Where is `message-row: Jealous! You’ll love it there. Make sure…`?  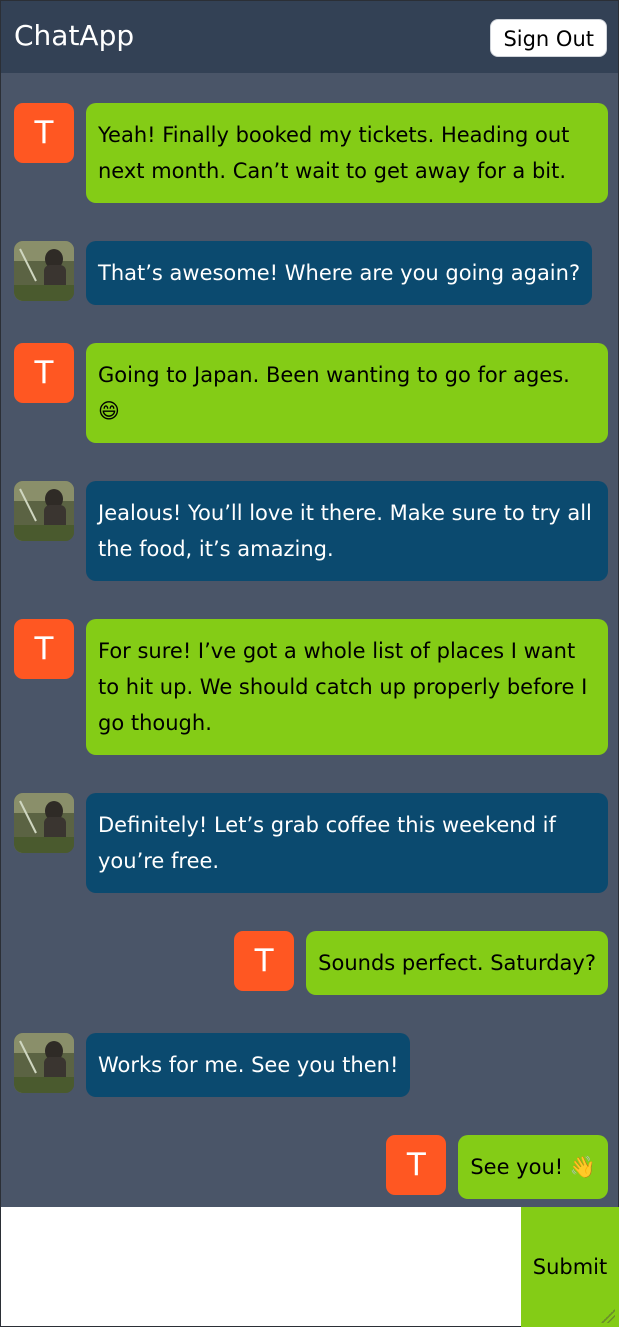 message-row: Jealous! You’ll love it there. Make sure… is located at coordinates (311, 531).